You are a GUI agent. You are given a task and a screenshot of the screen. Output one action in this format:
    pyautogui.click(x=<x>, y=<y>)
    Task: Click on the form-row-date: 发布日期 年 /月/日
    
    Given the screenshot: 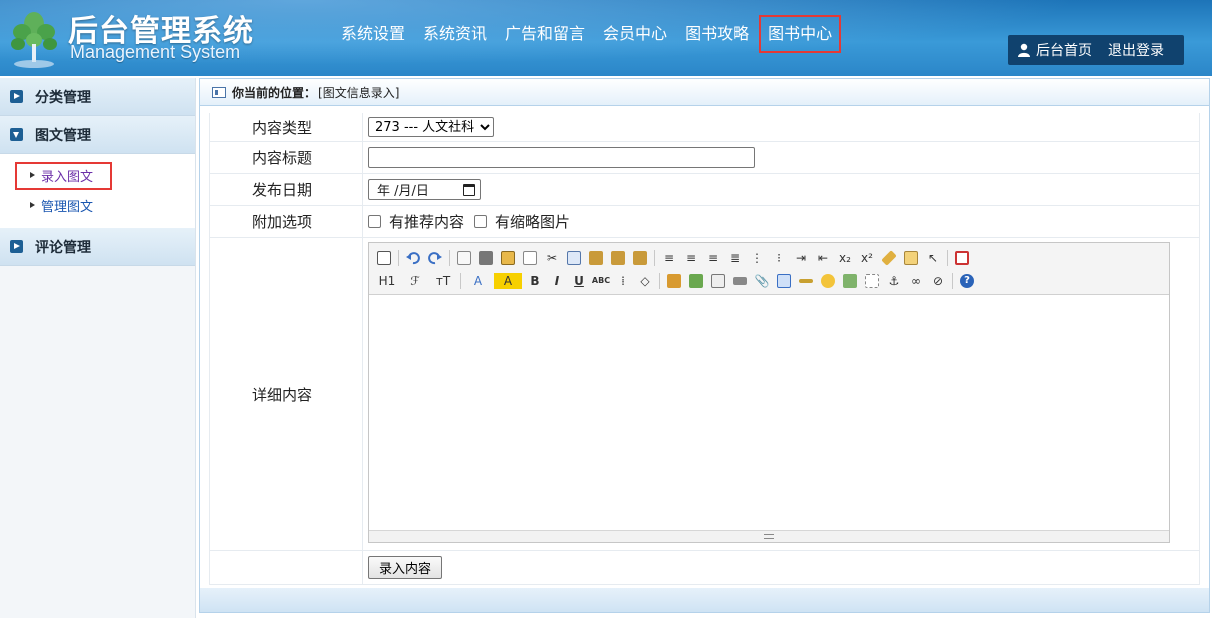 What is the action you would take?
    pyautogui.click(x=704, y=190)
    